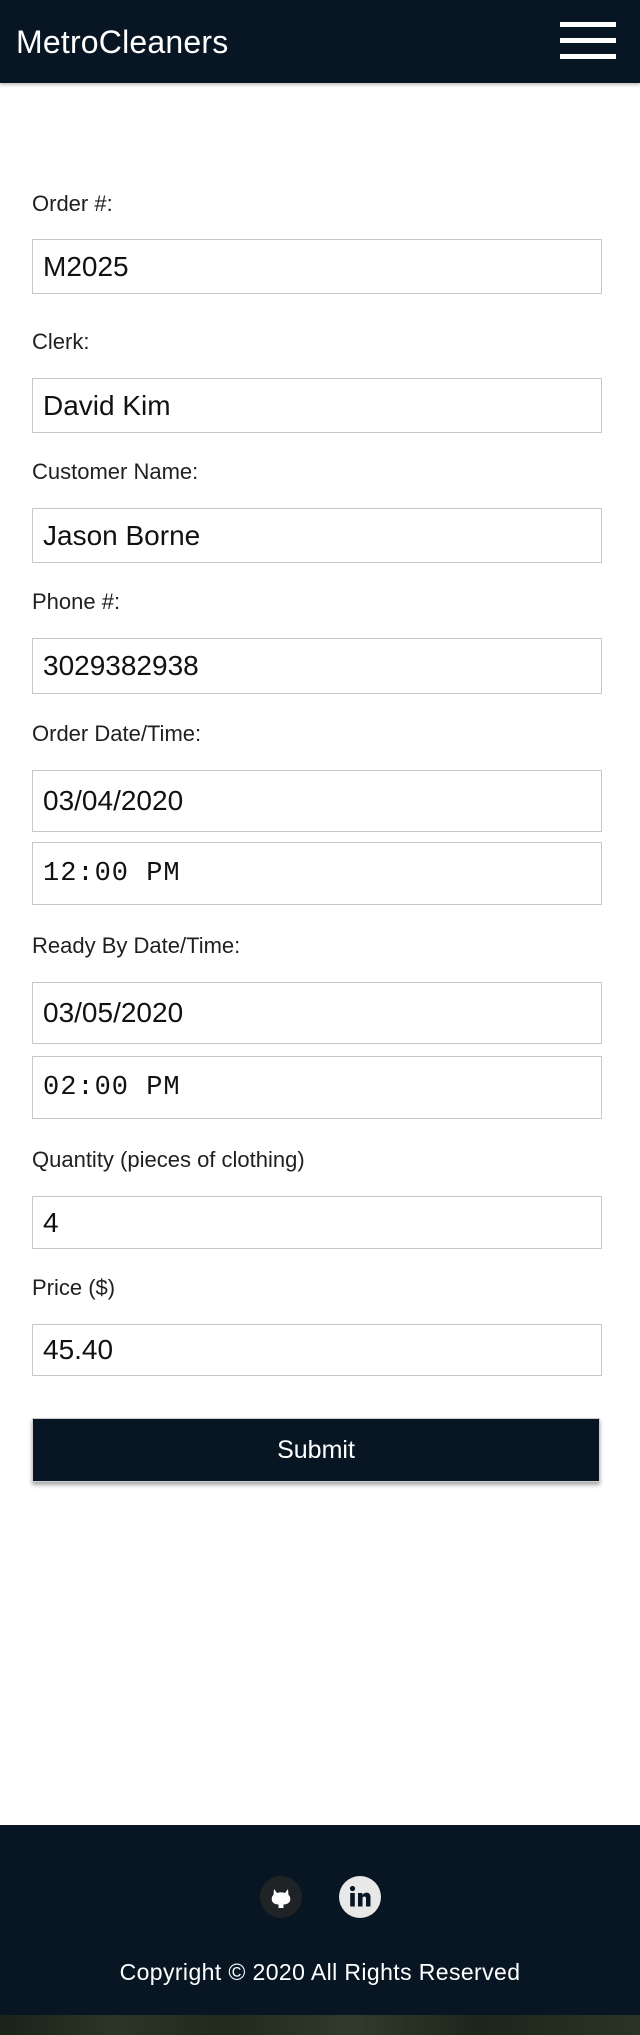 The image size is (640, 2035). What do you see at coordinates (317, 266) in the screenshot?
I see `order-number-input` at bounding box center [317, 266].